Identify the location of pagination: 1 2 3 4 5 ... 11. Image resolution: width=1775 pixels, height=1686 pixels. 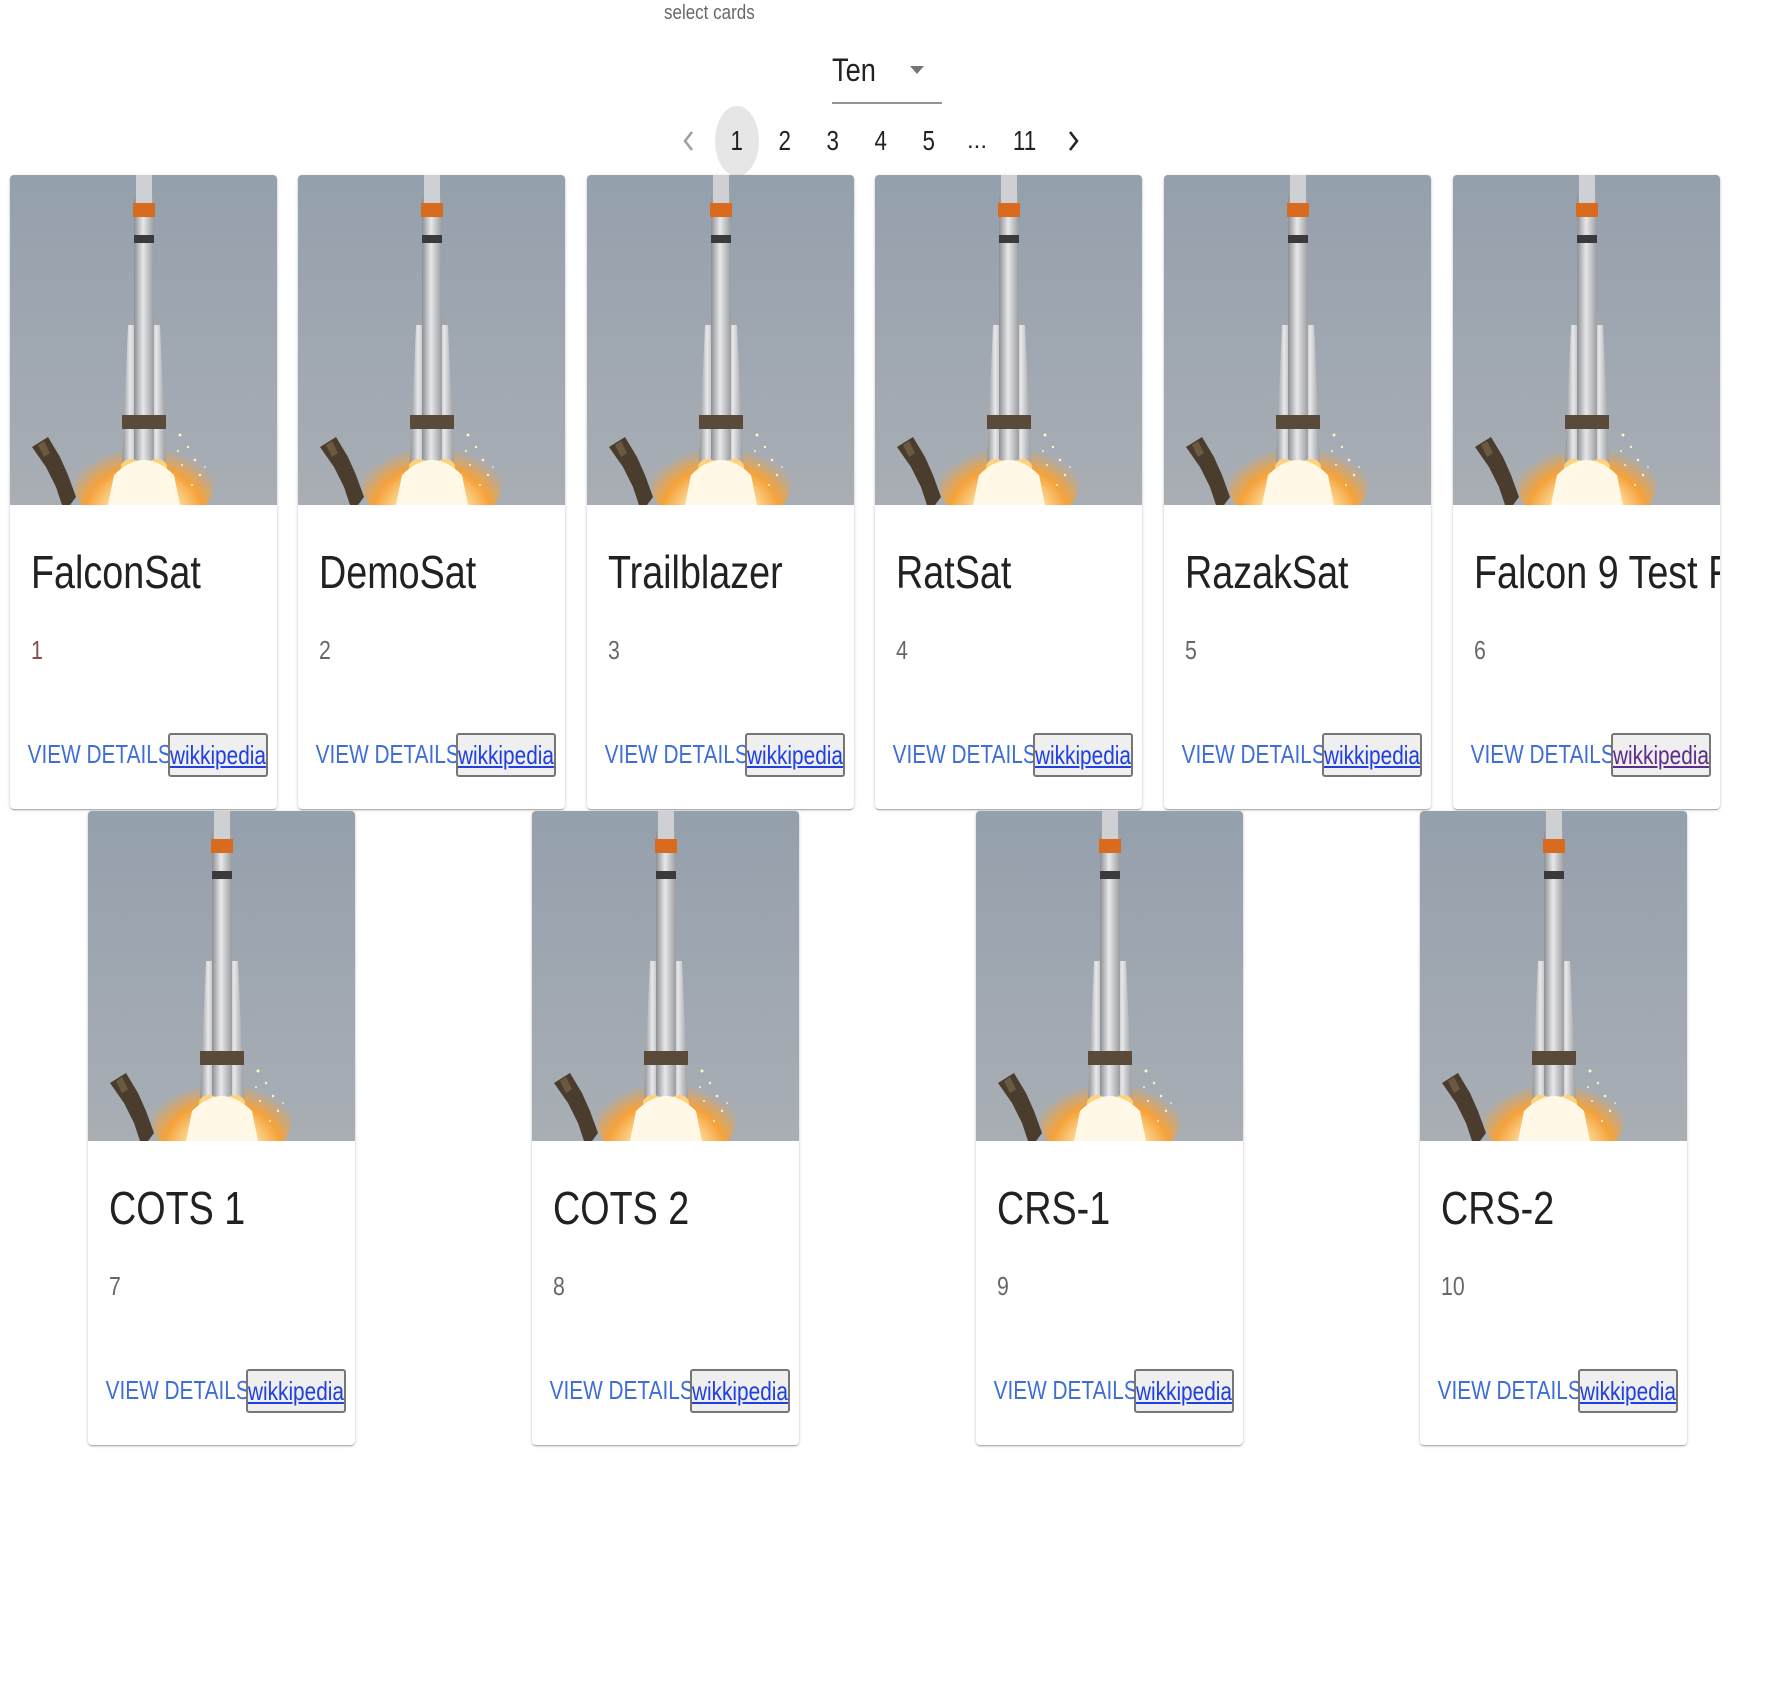
(881, 141).